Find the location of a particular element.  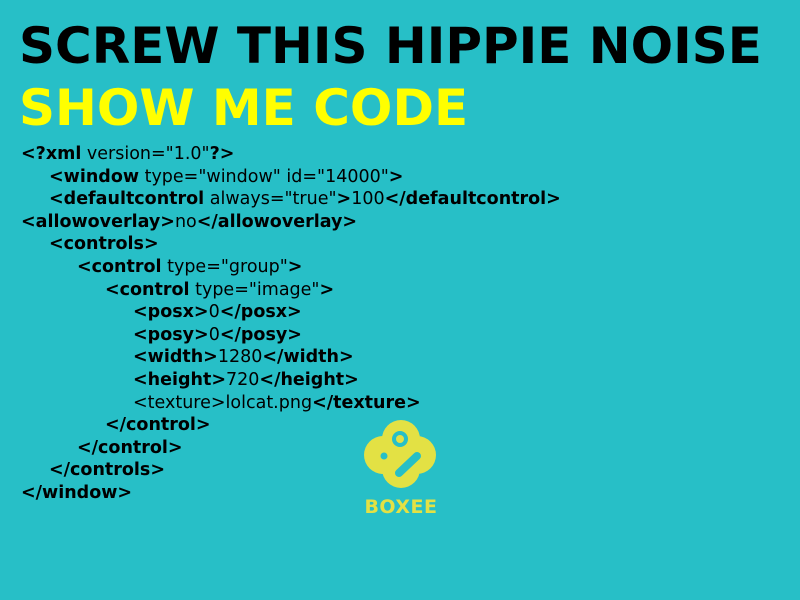

code-line: <?xml version="1.0"?> is located at coordinates (291, 154).